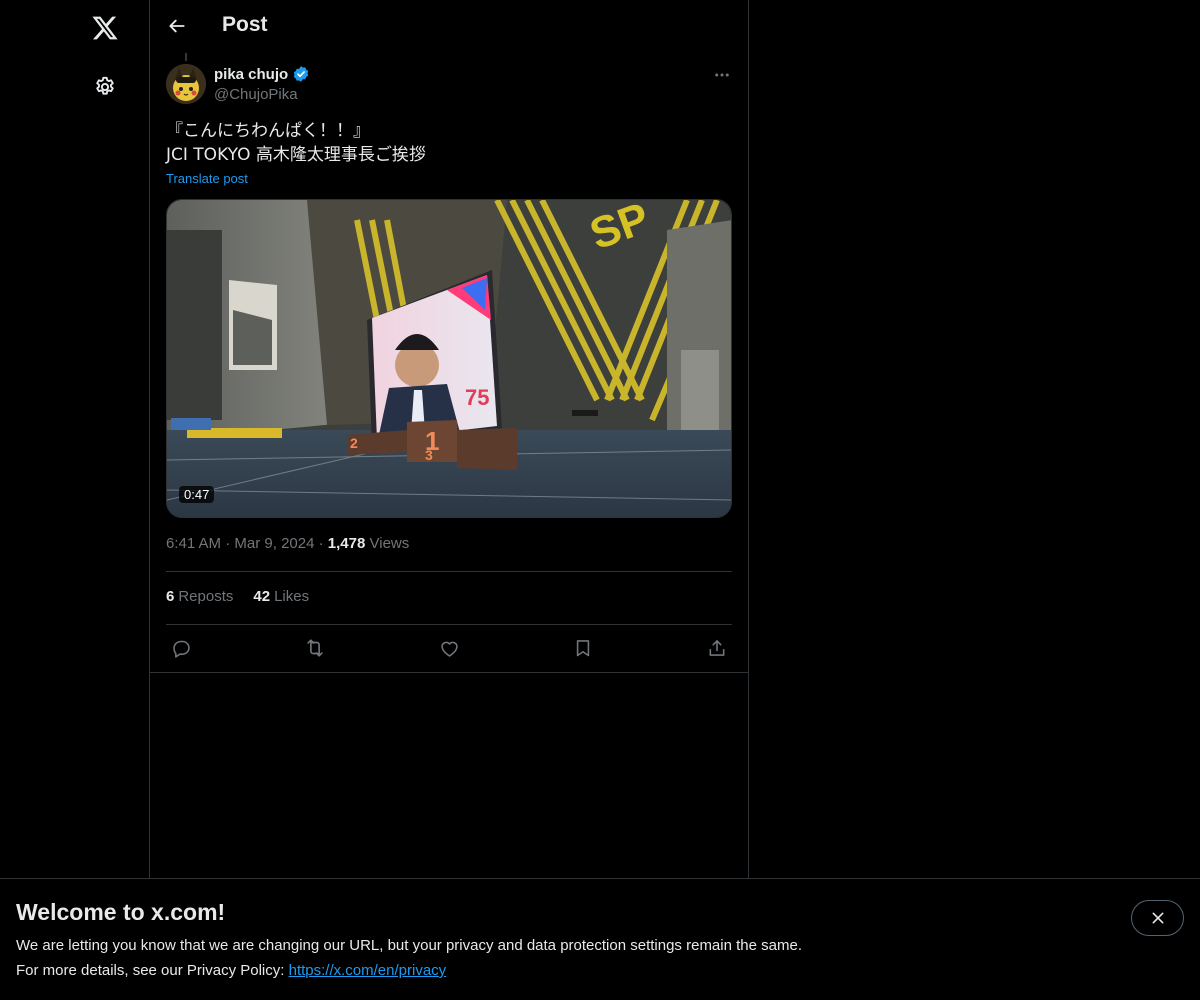  I want to click on author-name: pika chujo, so click(262, 74).